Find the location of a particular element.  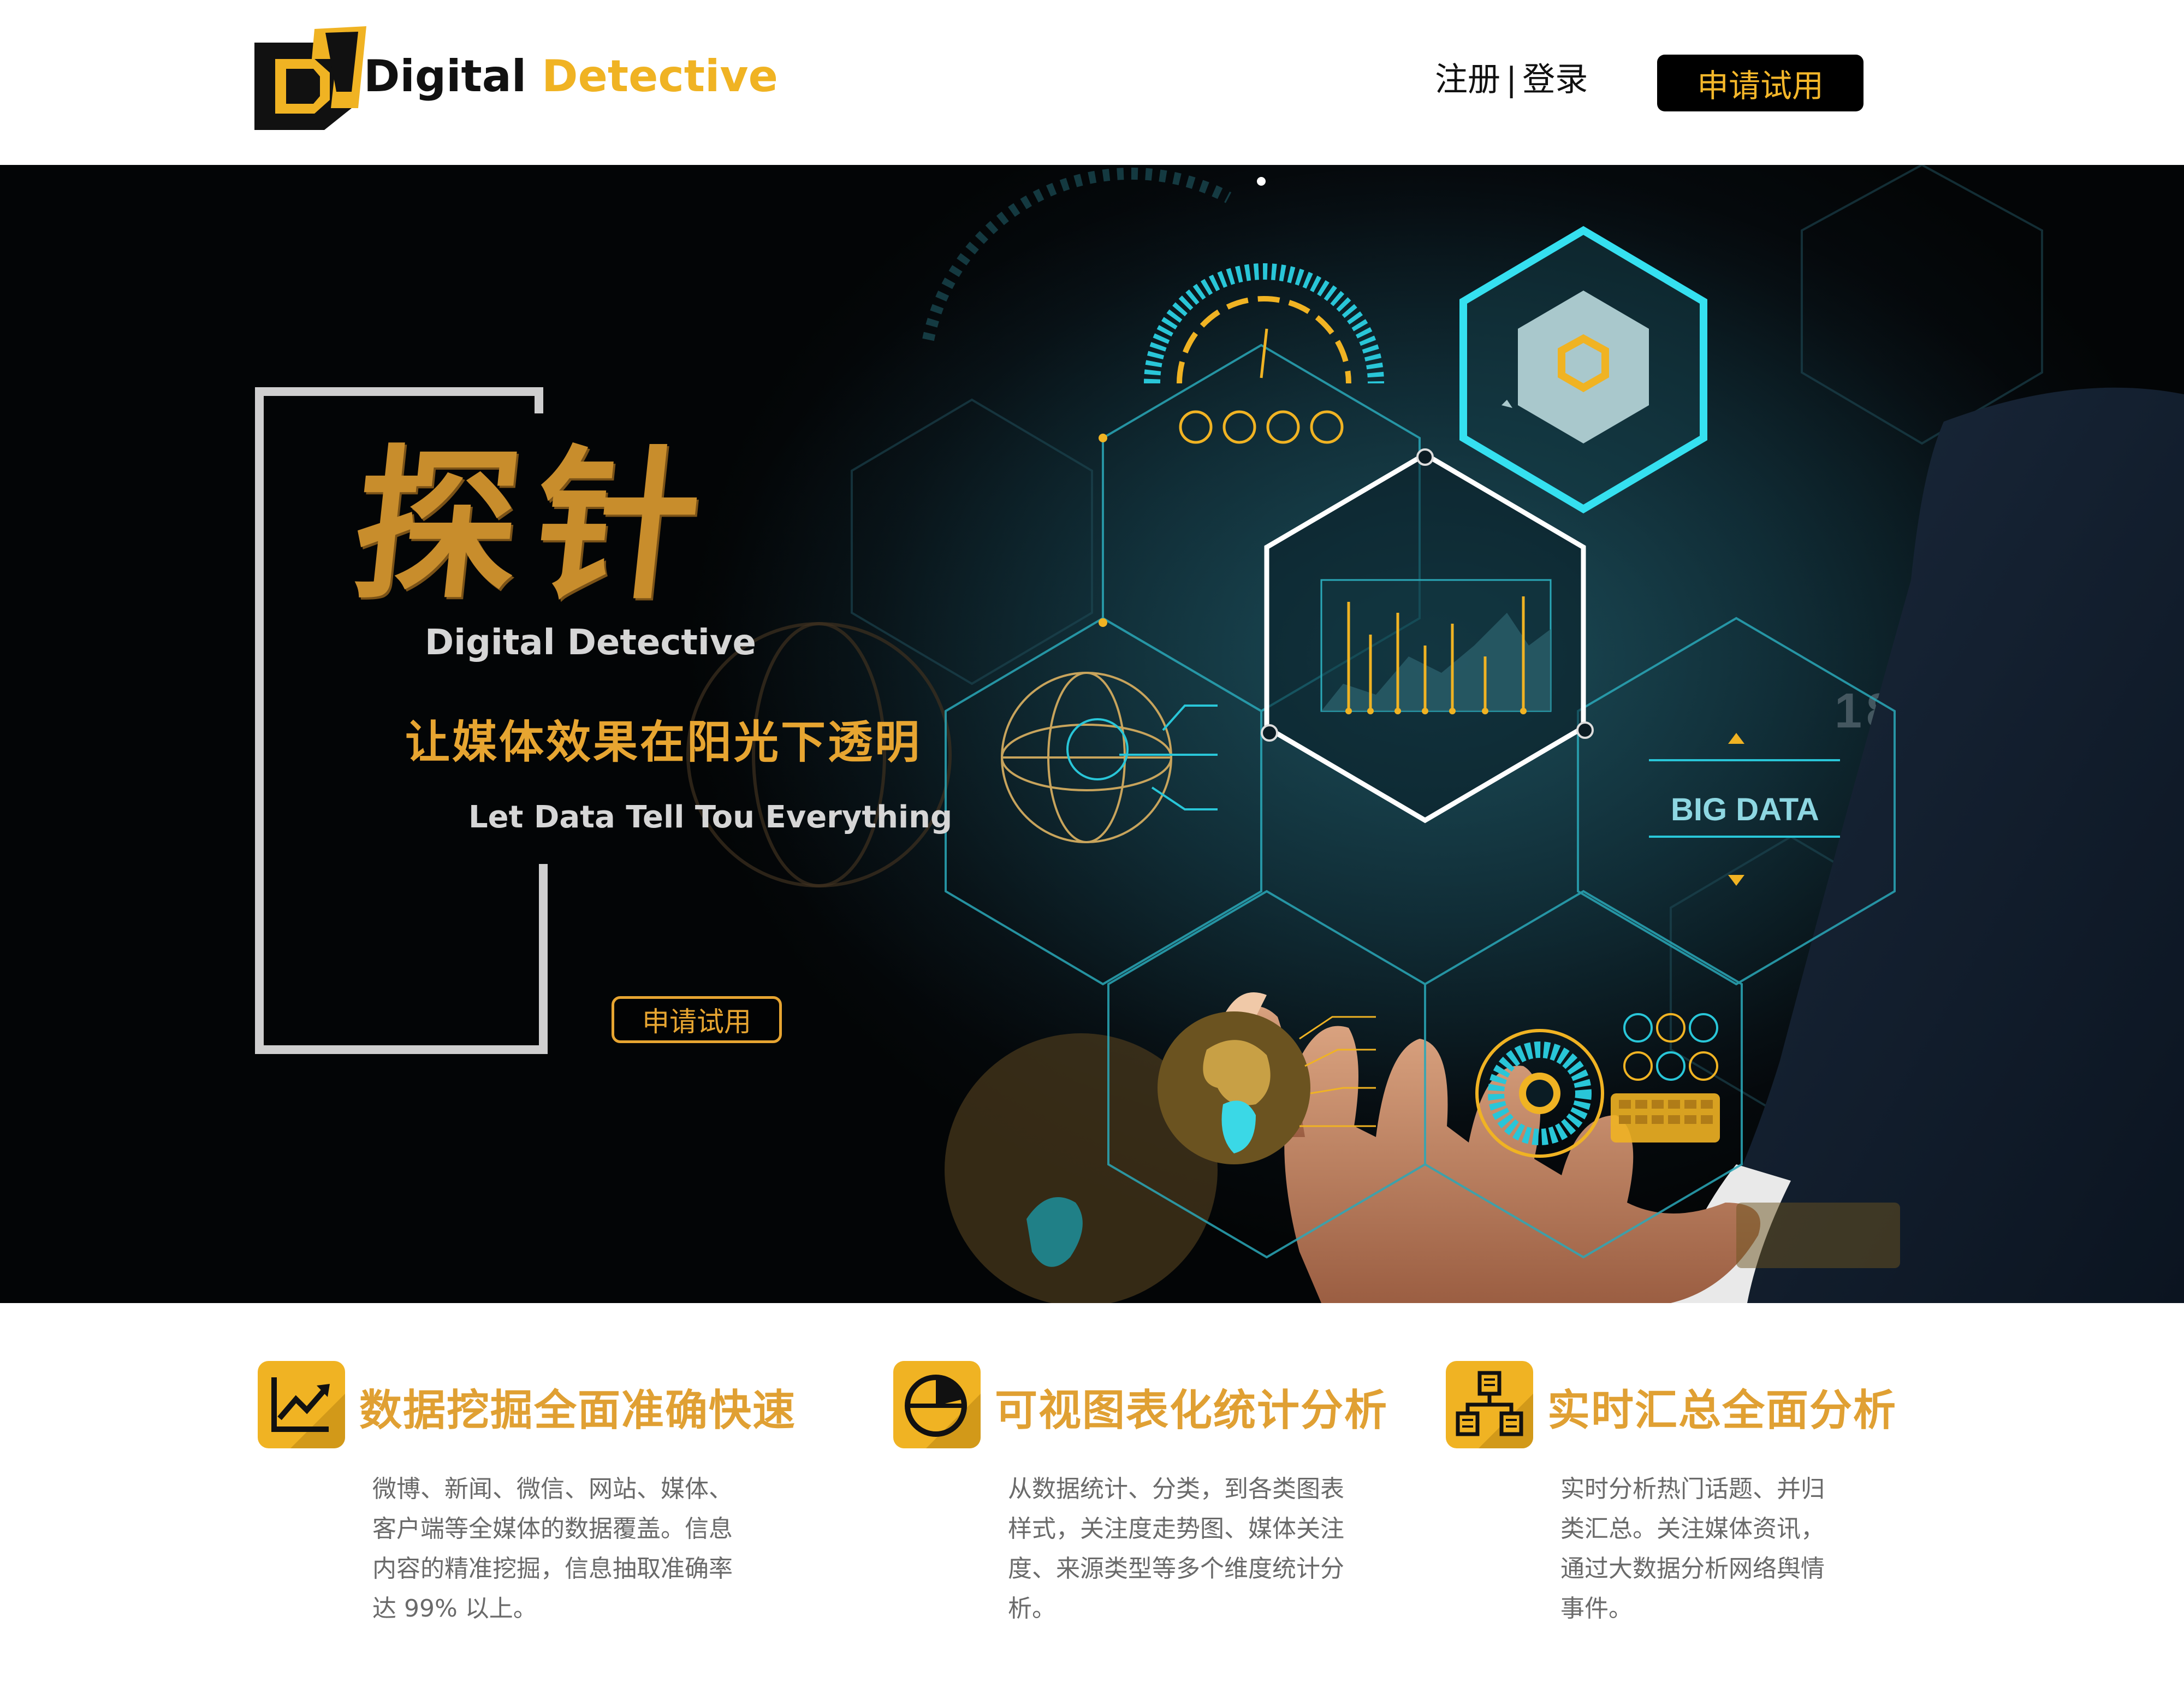

brand-name: Digital Detective is located at coordinates (571, 76).